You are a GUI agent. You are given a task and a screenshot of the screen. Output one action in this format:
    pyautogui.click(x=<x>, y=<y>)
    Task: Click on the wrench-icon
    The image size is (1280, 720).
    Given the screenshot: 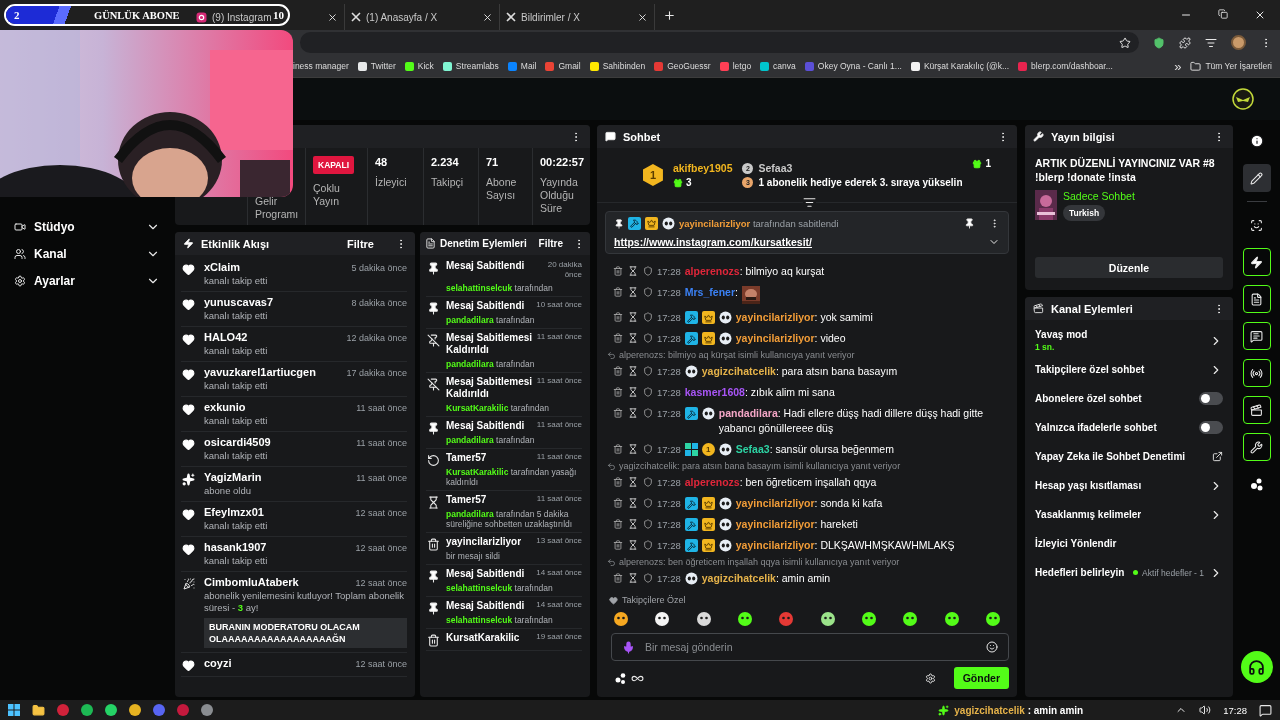 What is the action you would take?
    pyautogui.click(x=1256, y=447)
    